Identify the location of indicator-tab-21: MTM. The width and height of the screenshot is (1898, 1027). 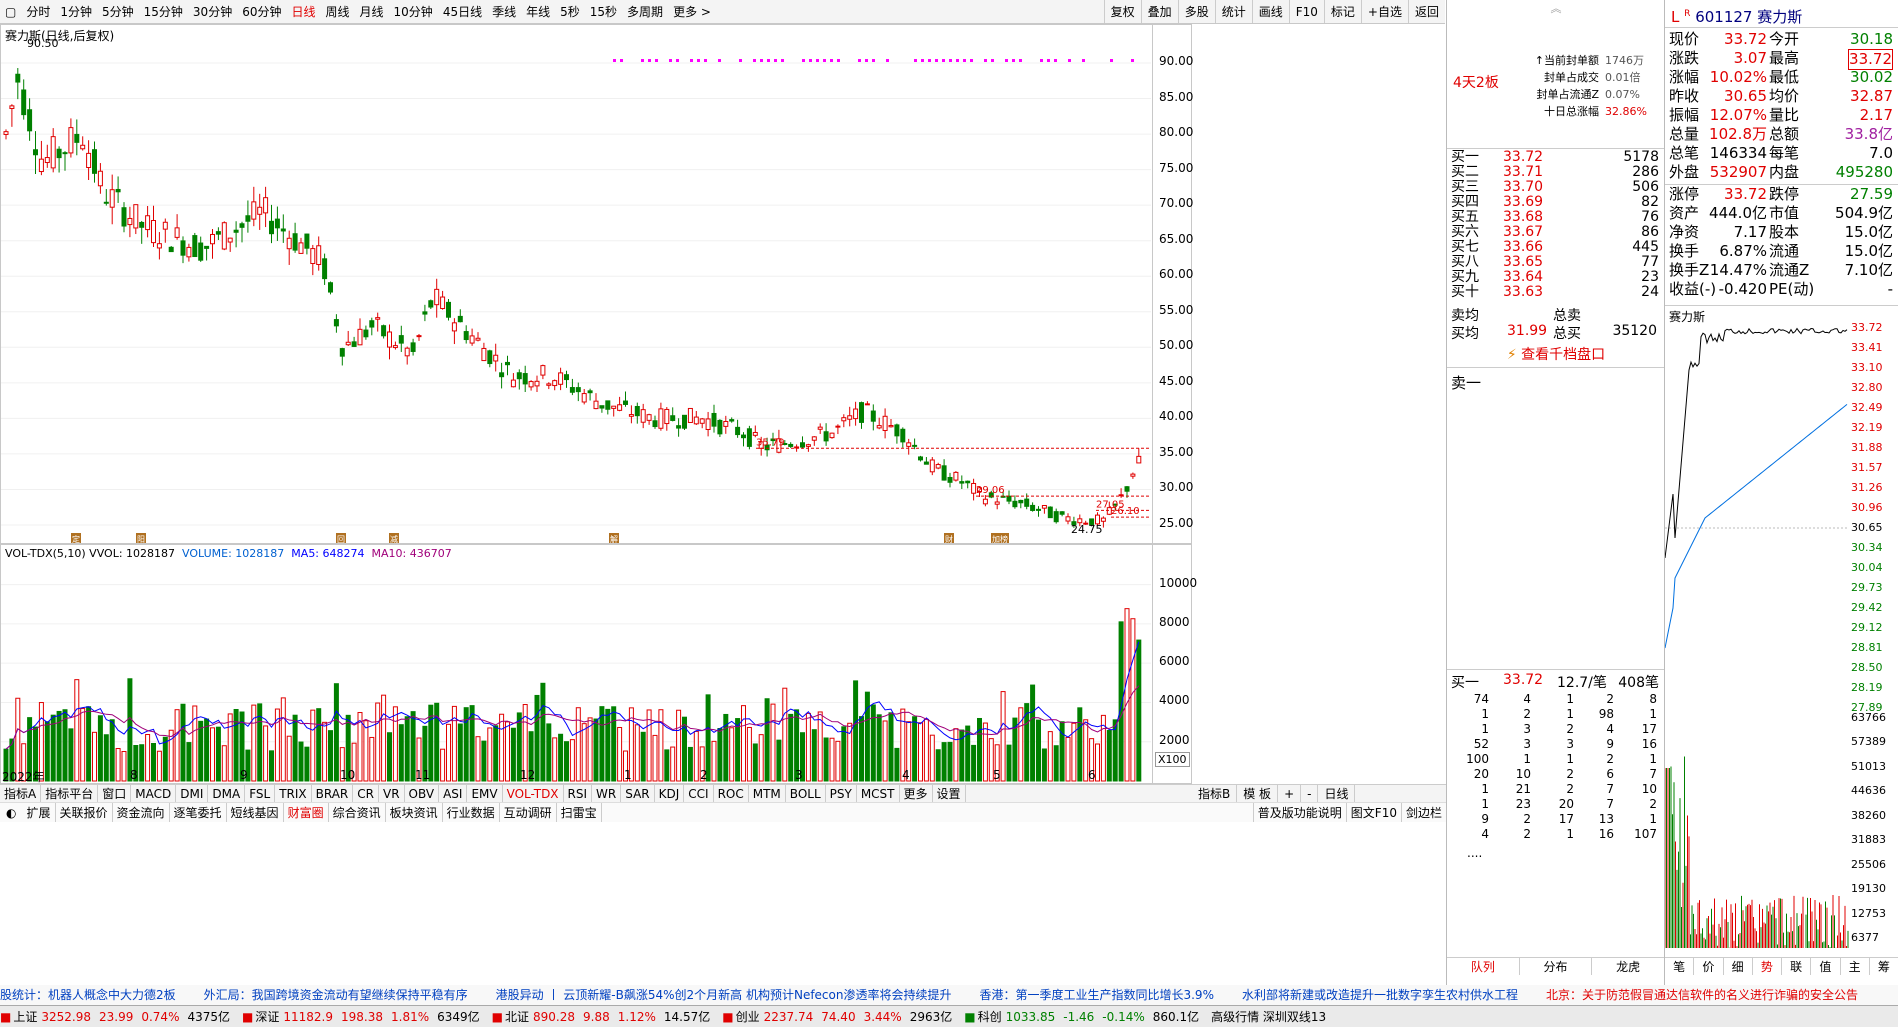
(767, 793).